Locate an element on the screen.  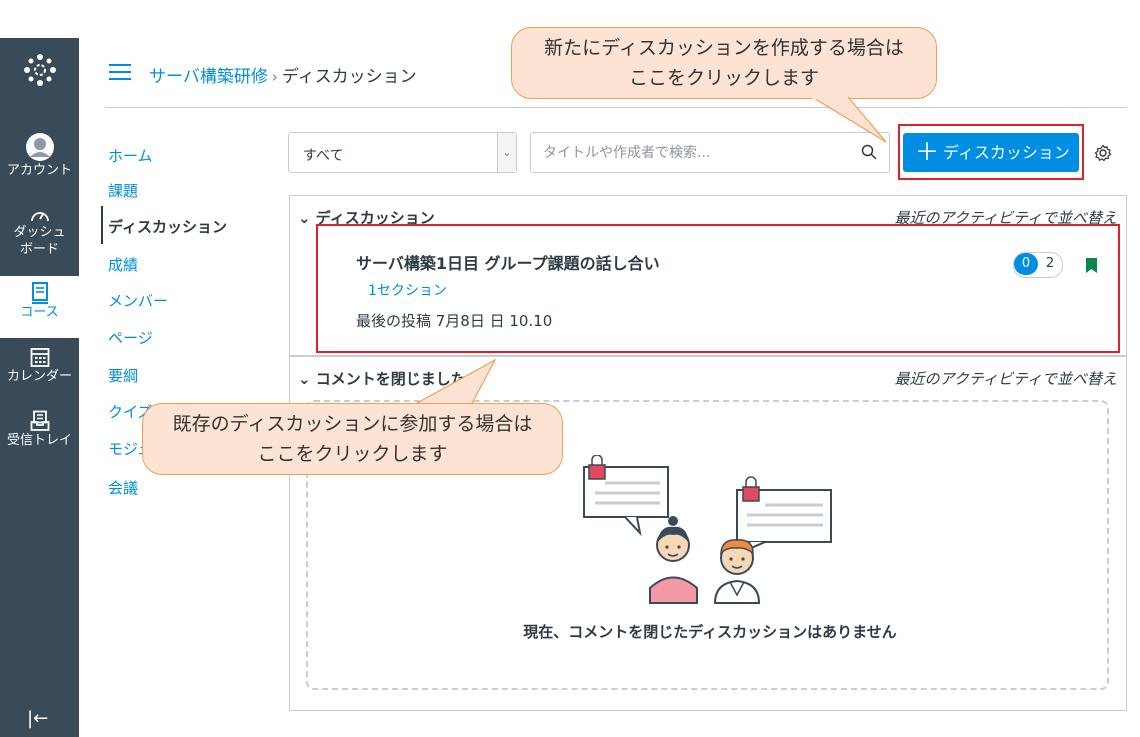
header-divider is located at coordinates (616, 107).